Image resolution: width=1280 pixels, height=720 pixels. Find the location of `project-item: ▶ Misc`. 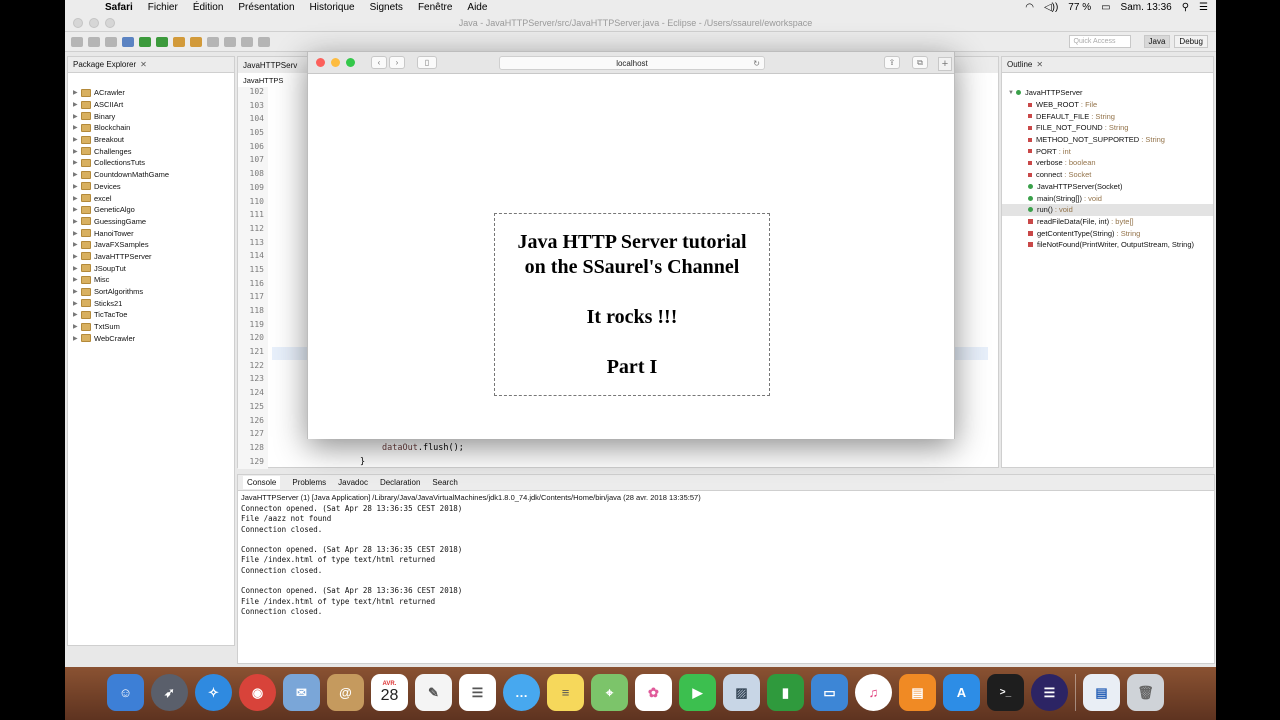

project-item: ▶ Misc is located at coordinates (151, 280).